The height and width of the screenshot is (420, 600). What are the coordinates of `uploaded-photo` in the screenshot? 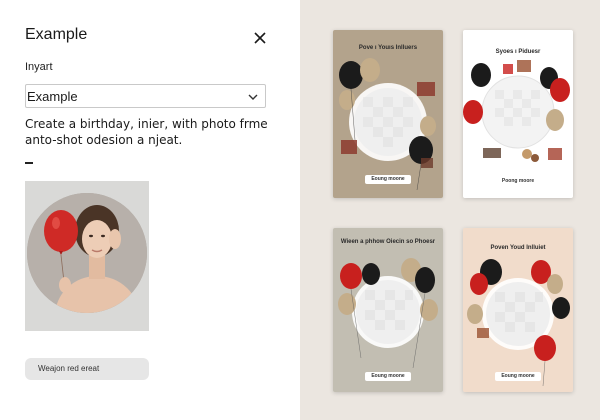 It's located at (87, 256).